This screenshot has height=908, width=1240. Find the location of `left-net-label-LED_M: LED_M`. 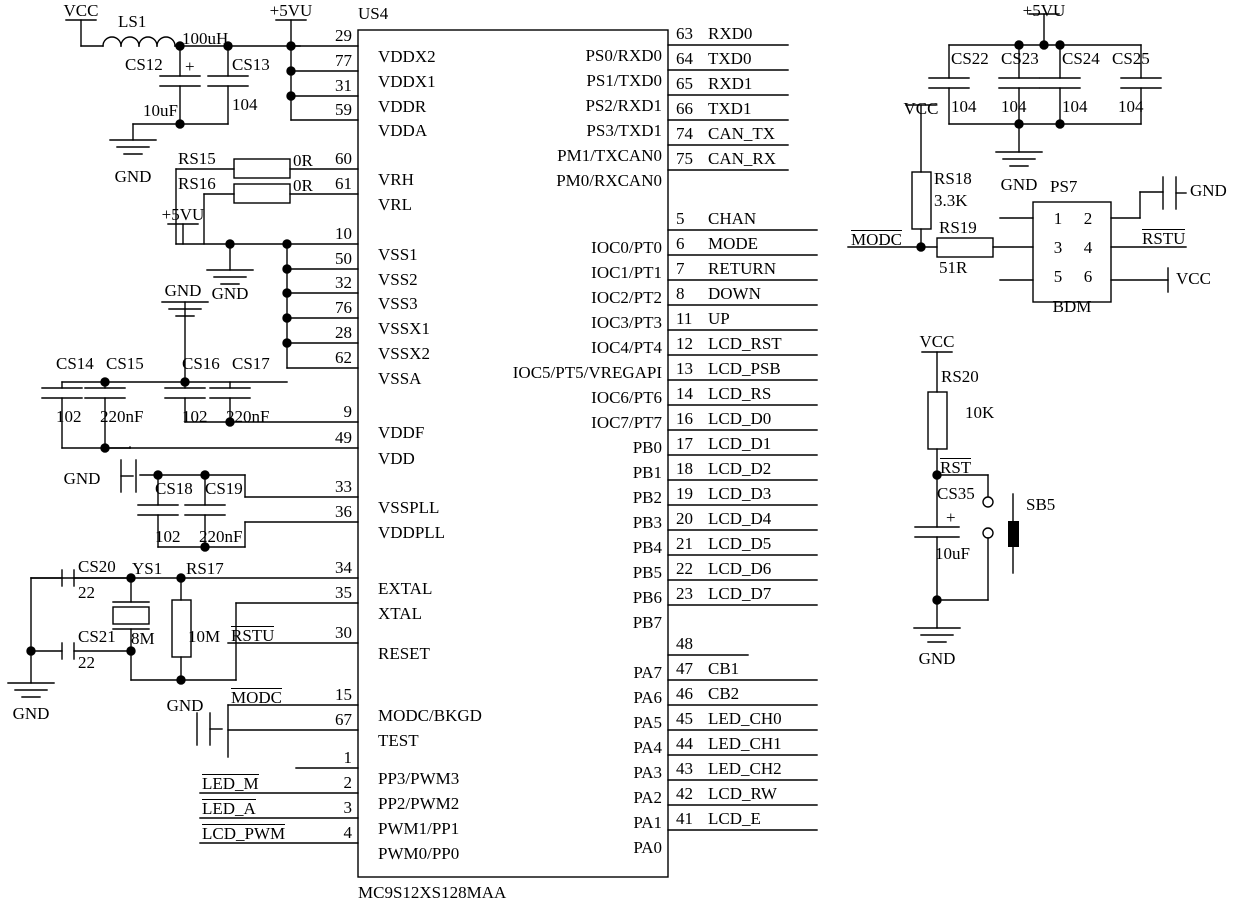

left-net-label-LED_M: LED_M is located at coordinates (230, 783).